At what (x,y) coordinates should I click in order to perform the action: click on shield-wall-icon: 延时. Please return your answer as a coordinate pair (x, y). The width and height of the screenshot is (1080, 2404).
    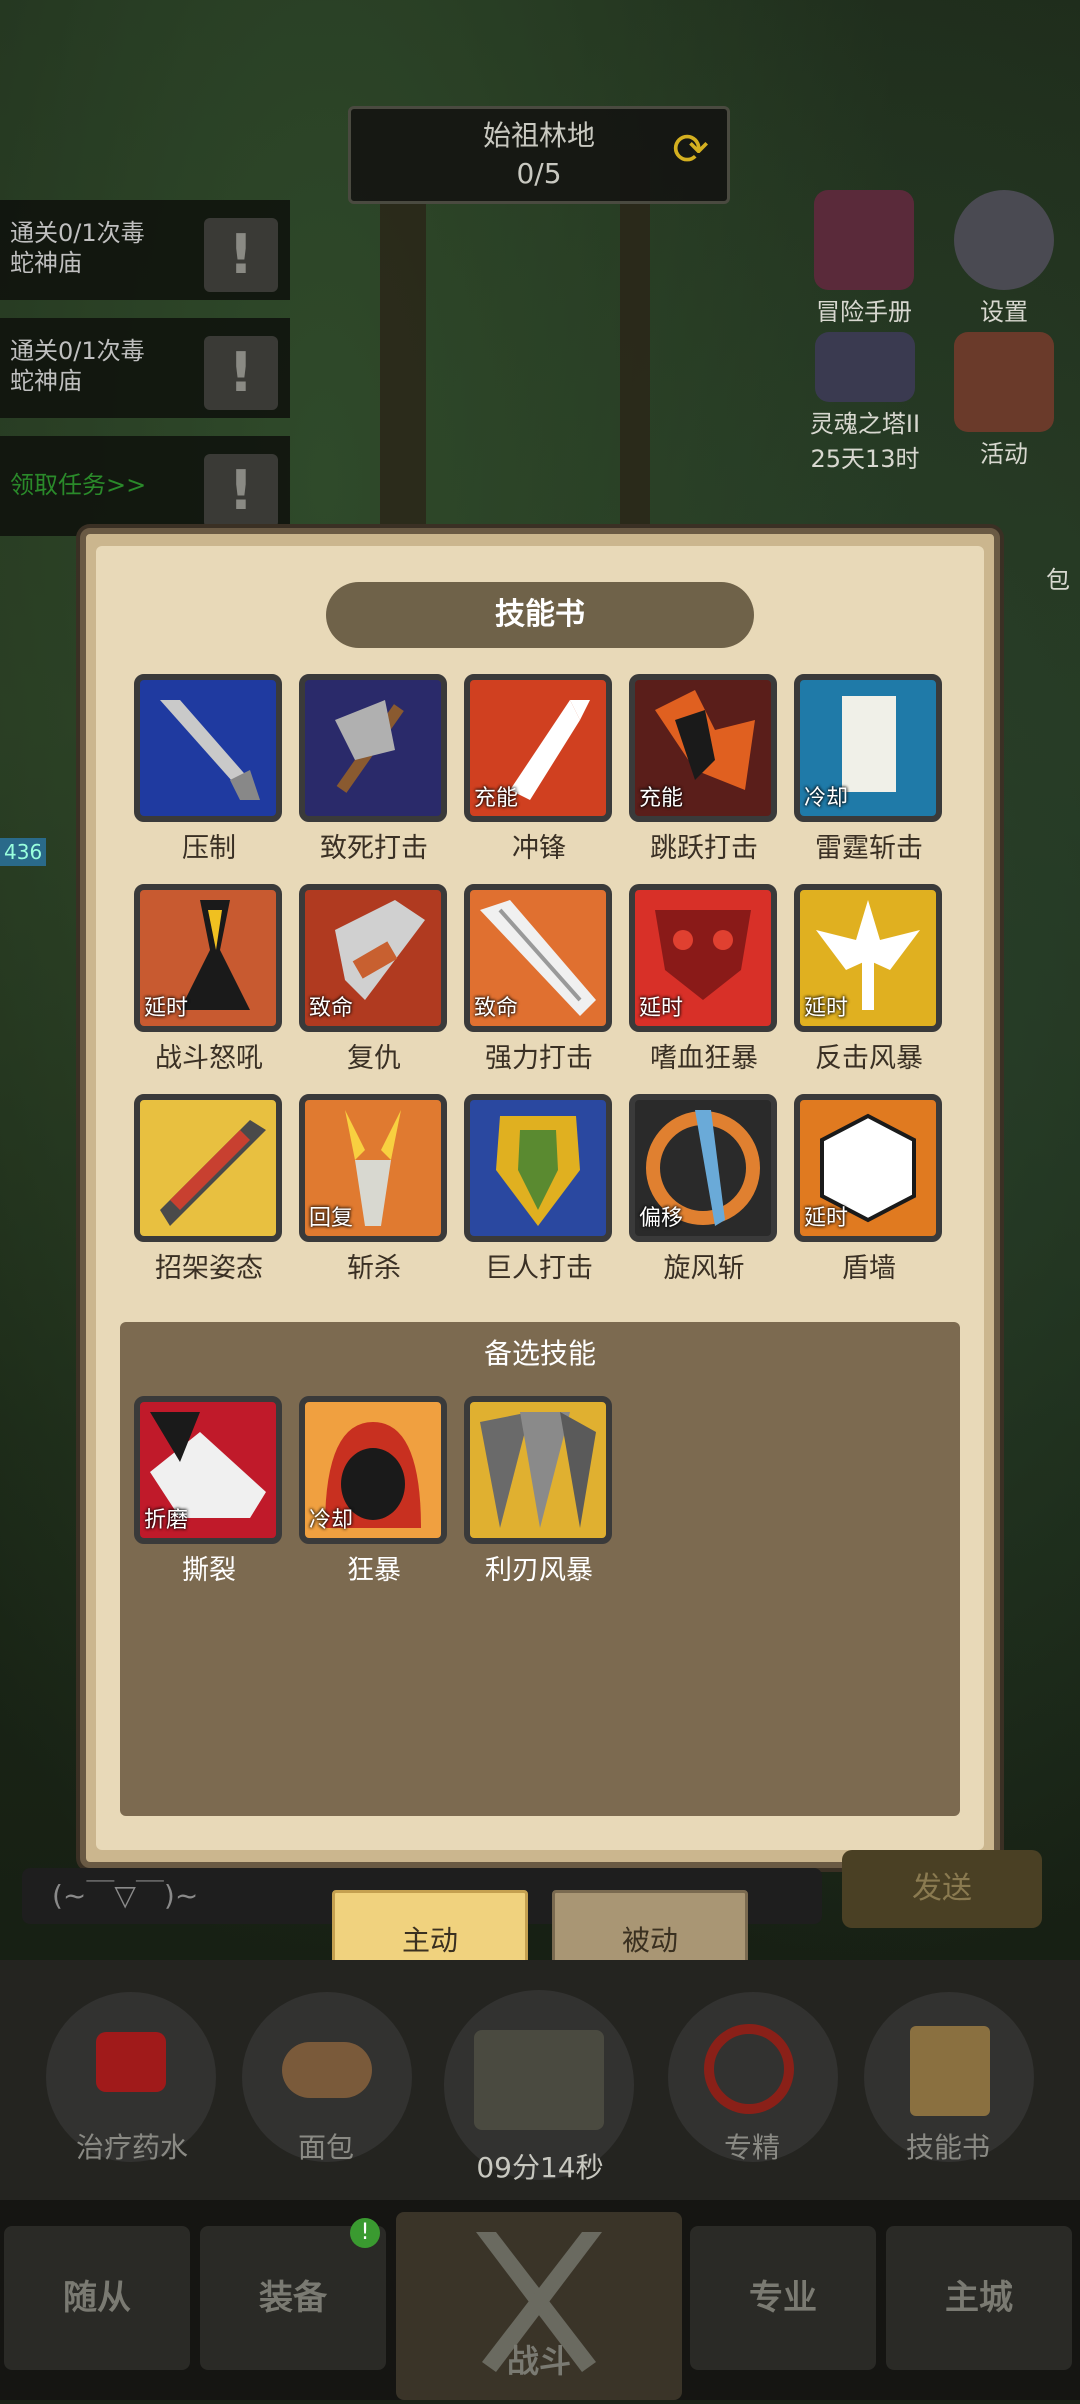
    Looking at the image, I should click on (868, 1168).